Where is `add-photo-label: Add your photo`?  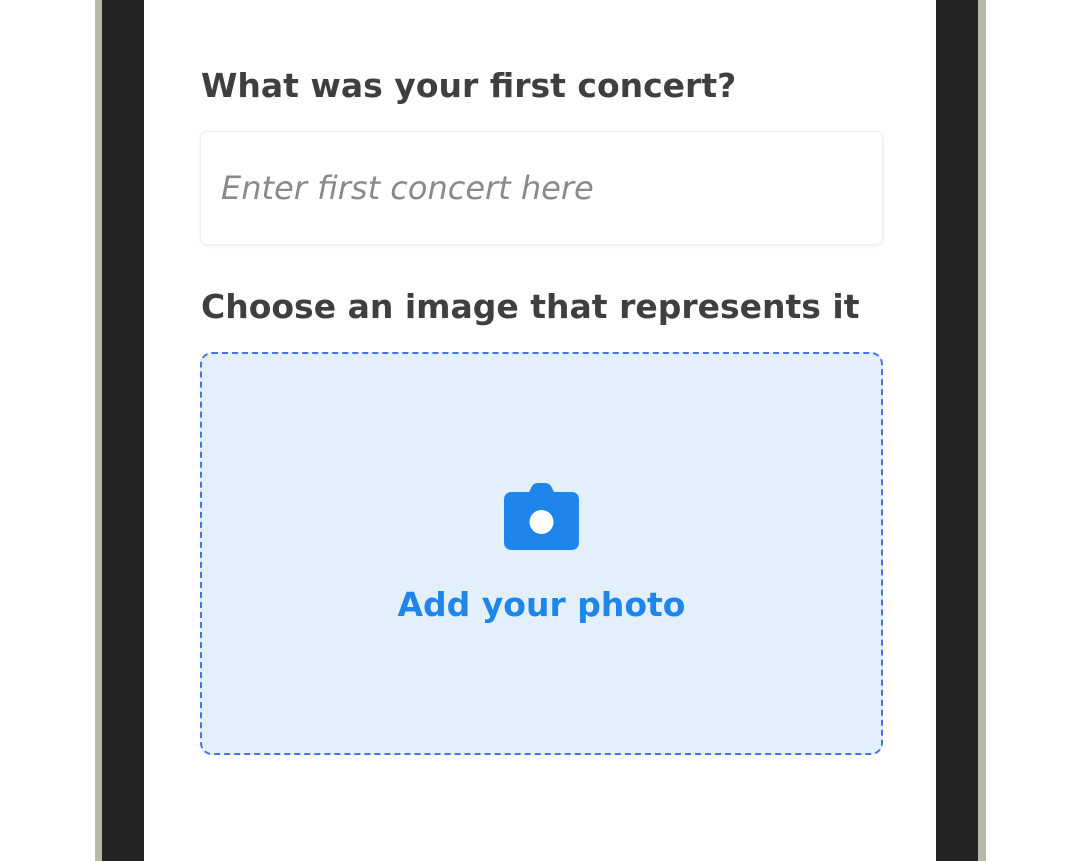 add-photo-label: Add your photo is located at coordinates (541, 604).